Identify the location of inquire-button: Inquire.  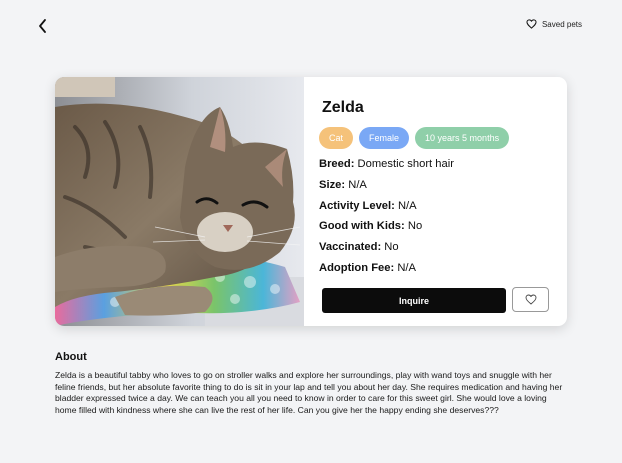
(414, 300).